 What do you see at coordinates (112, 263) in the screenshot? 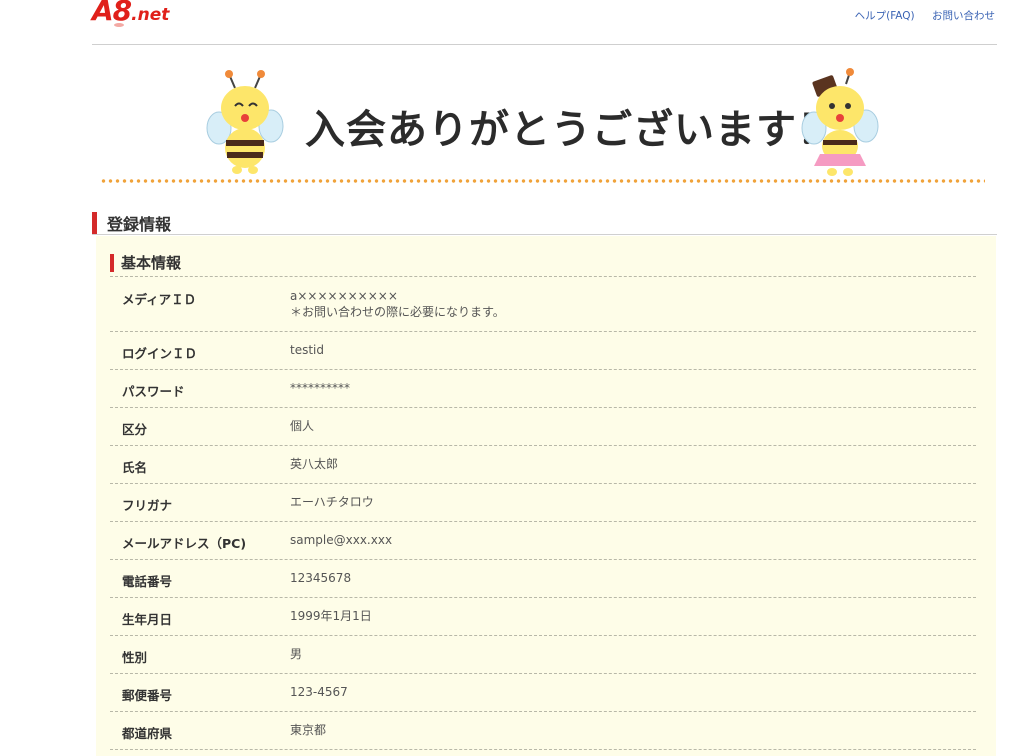
I see `panel-accent-bar` at bounding box center [112, 263].